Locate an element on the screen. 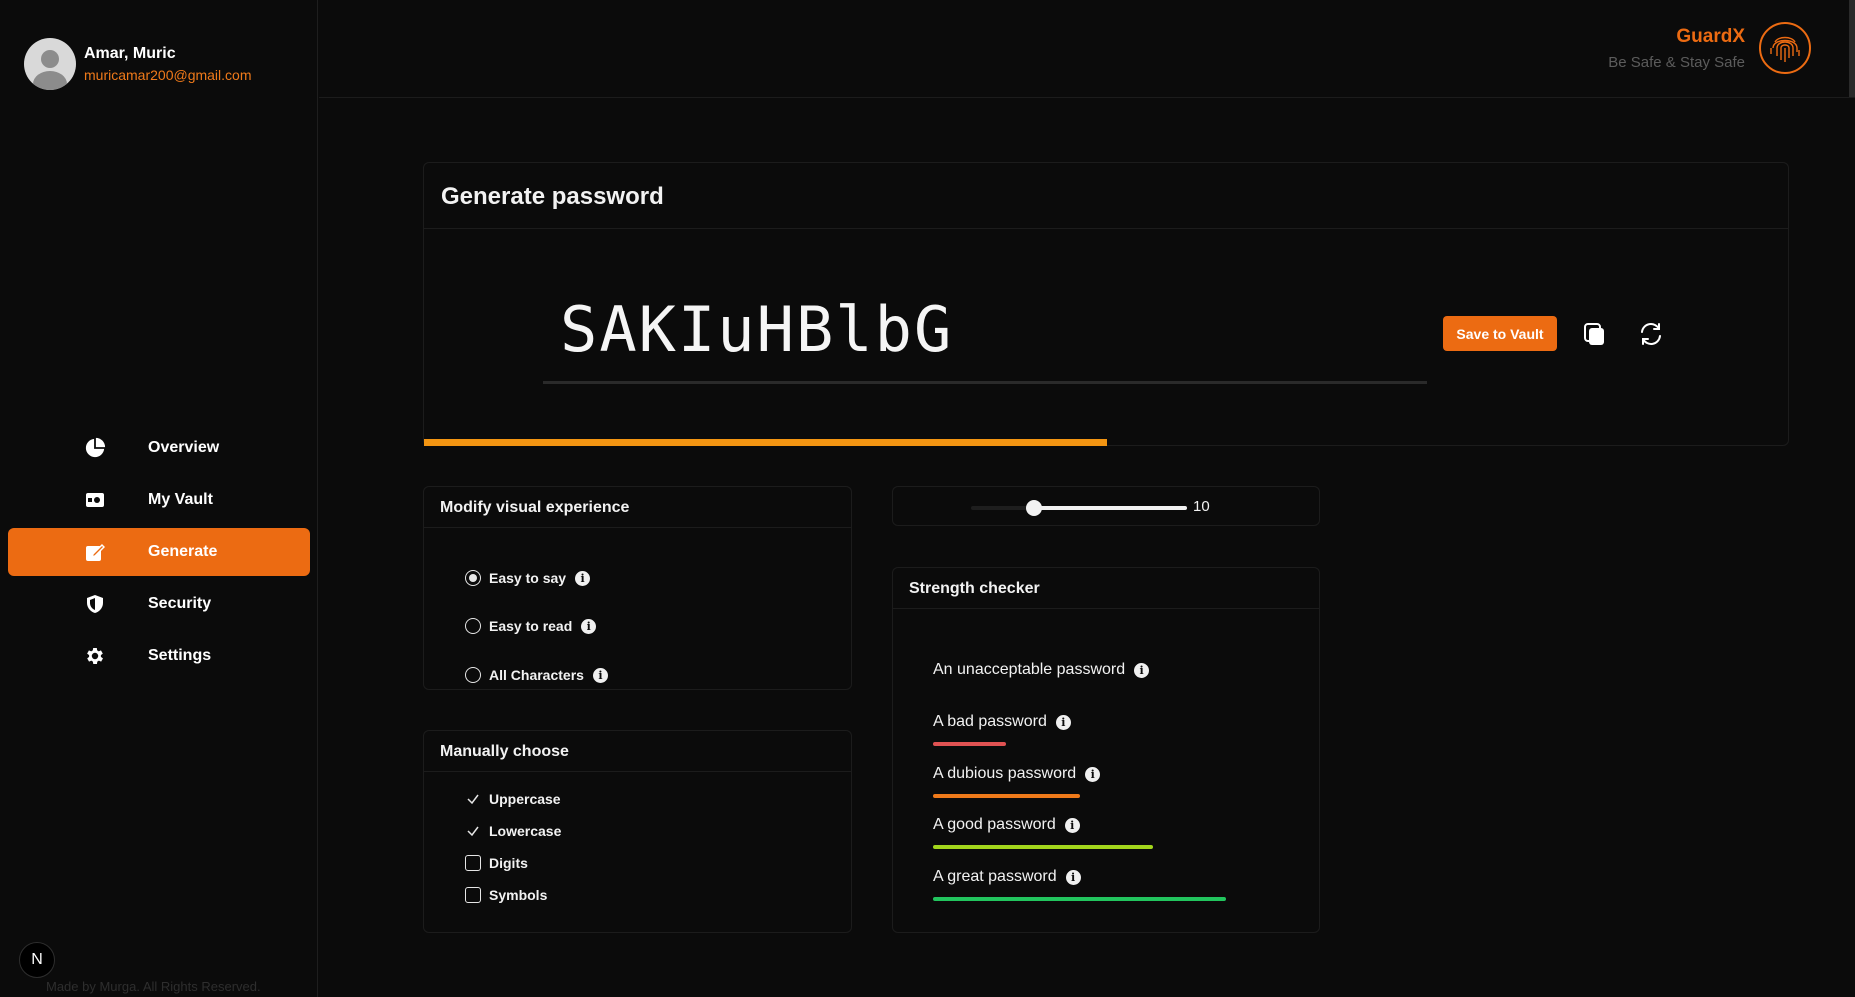 The height and width of the screenshot is (997, 1855). sidebar-item-overview: Overview is located at coordinates (159, 448).